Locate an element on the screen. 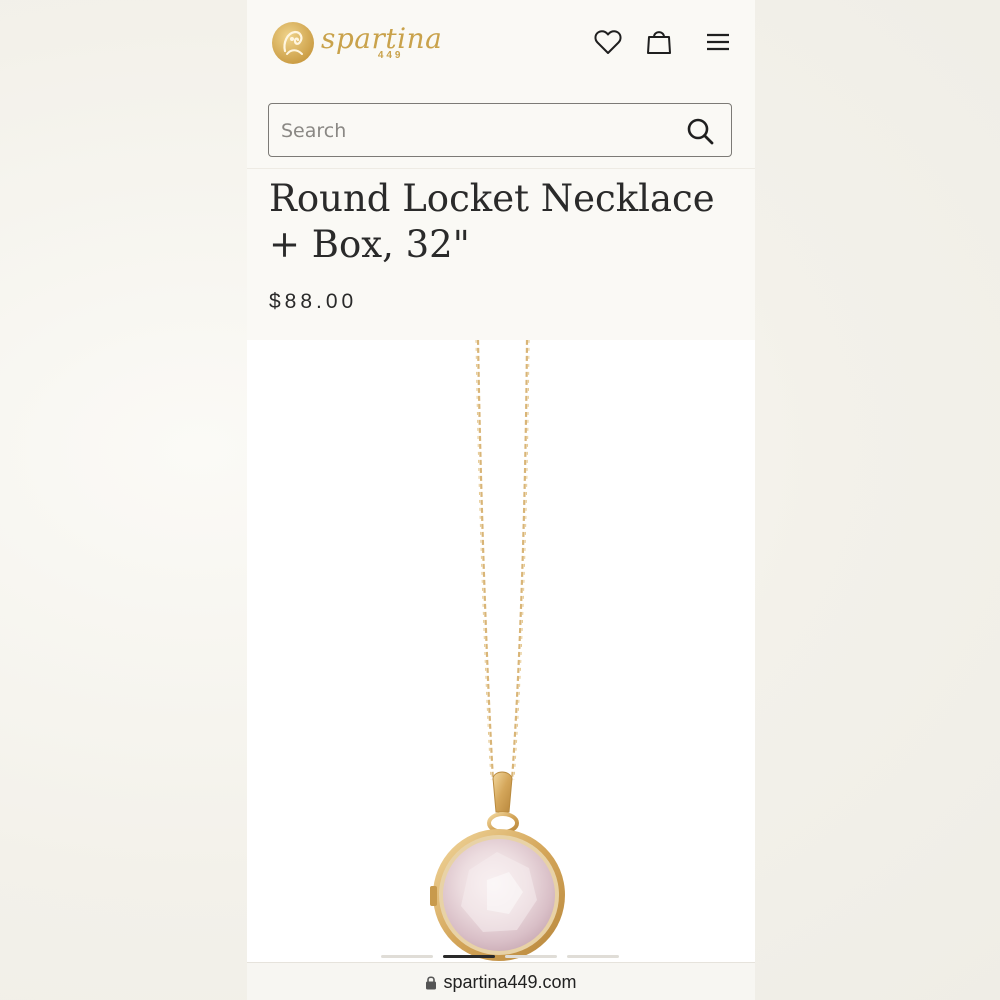  search-input is located at coordinates (476, 131).